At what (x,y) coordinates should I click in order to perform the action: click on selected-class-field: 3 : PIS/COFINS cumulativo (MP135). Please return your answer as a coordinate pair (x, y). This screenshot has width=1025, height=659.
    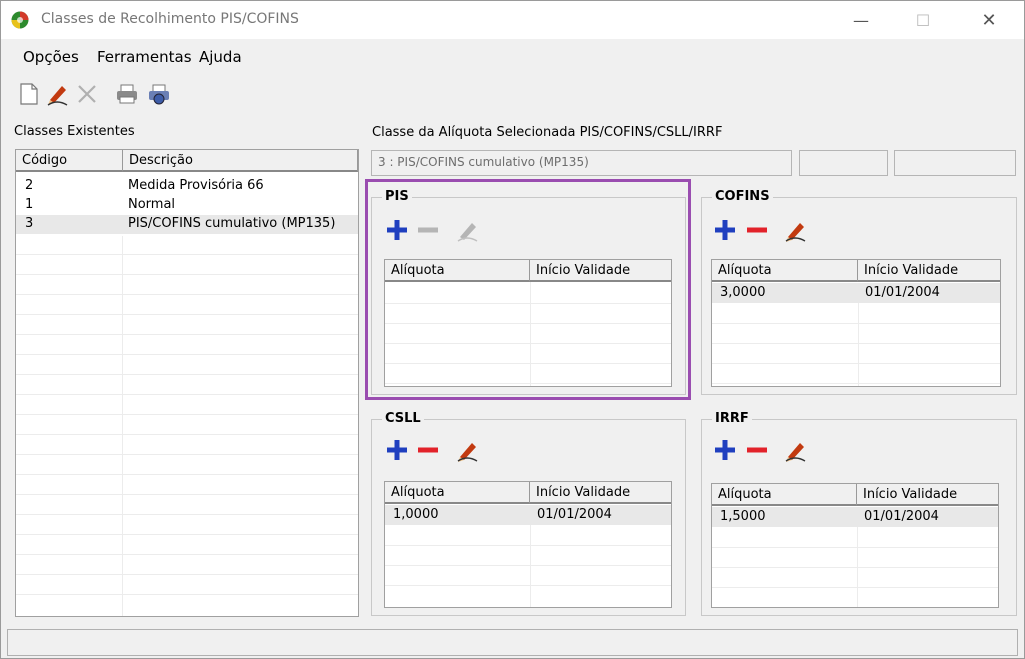
    Looking at the image, I should click on (581, 163).